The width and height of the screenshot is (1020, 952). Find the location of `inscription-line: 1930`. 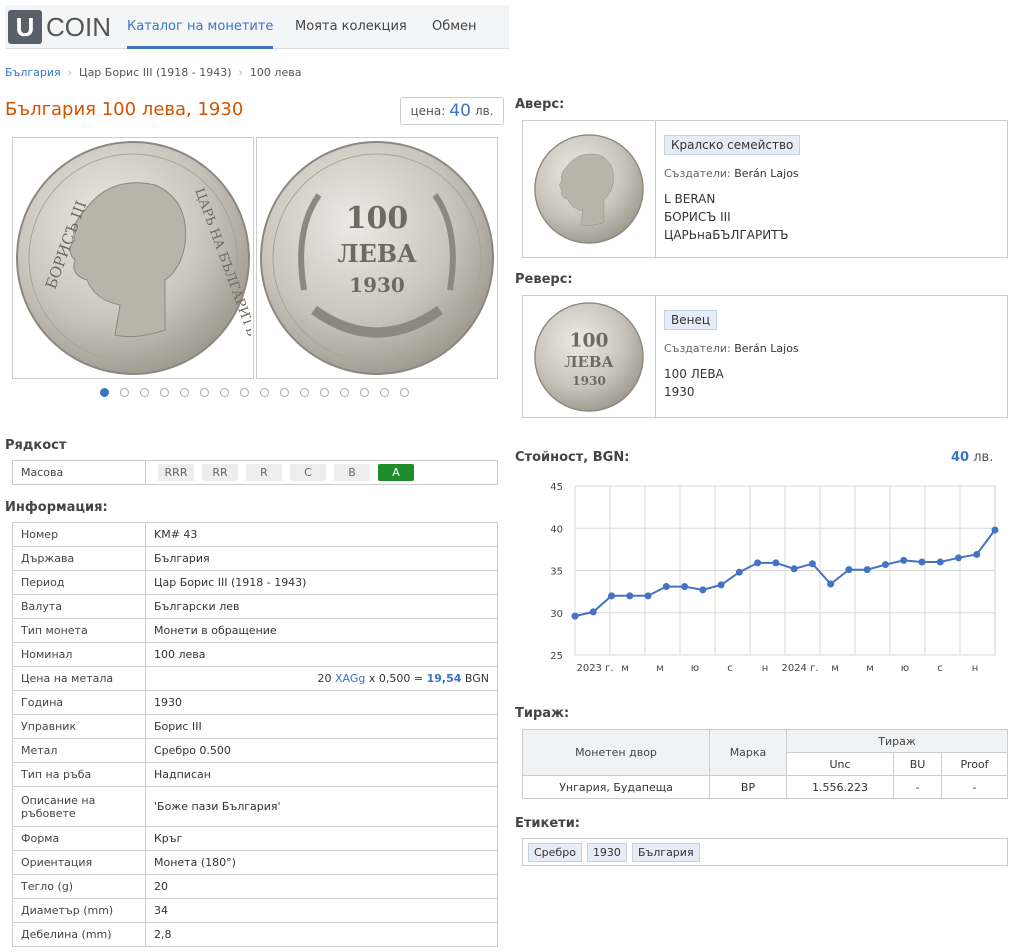

inscription-line: 1930 is located at coordinates (679, 392).